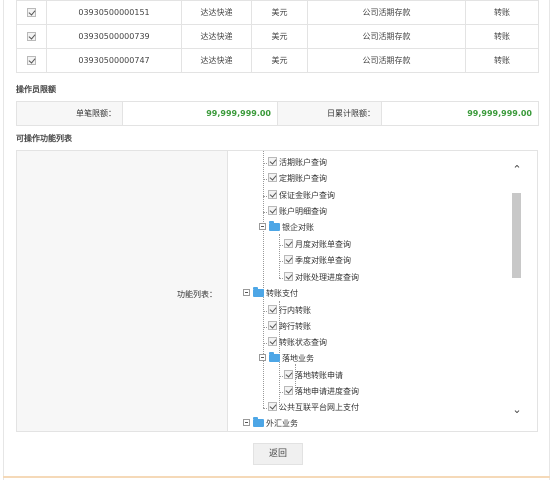 This screenshot has height=480, width=554. Describe the element at coordinates (114, 12) in the screenshot. I see `account-number: 03930500000151` at that location.